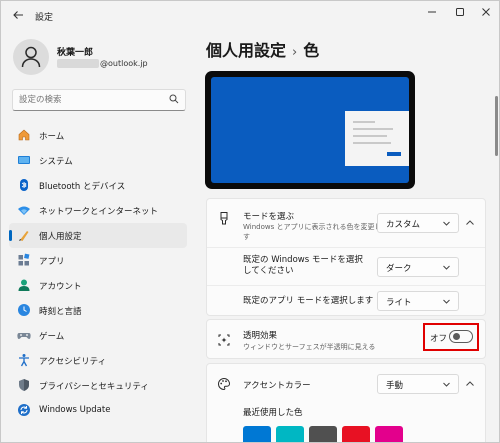 Image resolution: width=500 pixels, height=443 pixels. I want to click on sidebar-item-personalization: 個人用設定, so click(98, 235).